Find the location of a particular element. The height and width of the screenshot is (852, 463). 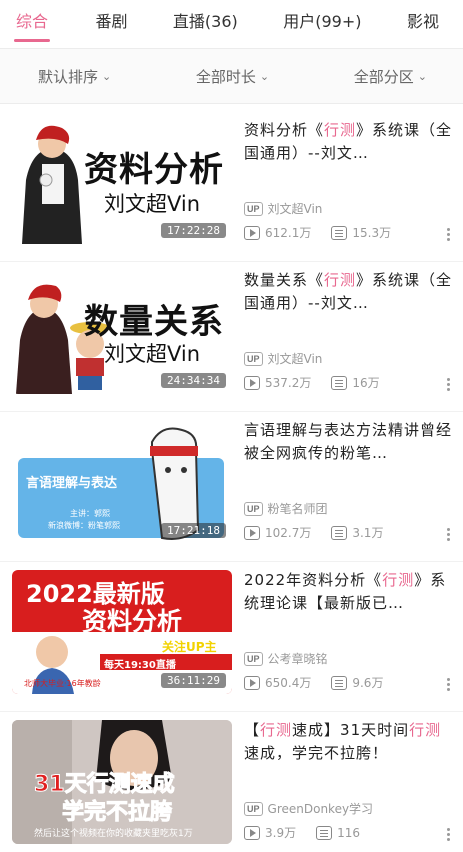

uploader-row: UP 粉笔名师团 is located at coordinates (286, 508).